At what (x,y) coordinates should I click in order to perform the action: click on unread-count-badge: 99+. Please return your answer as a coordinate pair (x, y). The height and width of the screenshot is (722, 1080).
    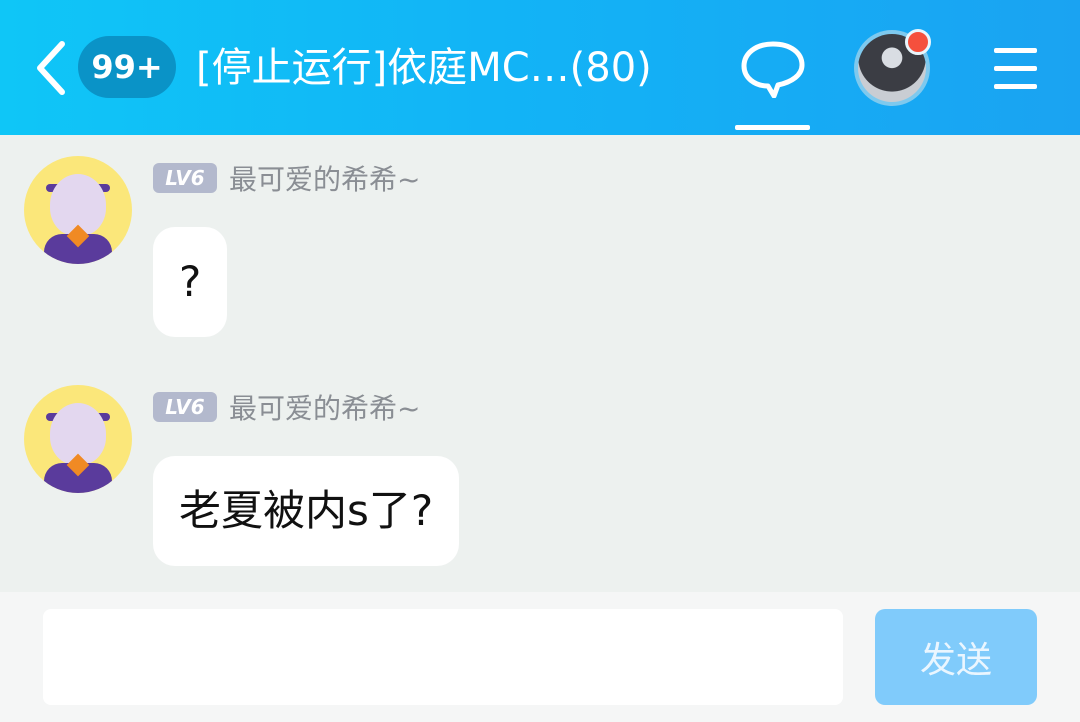
    Looking at the image, I should click on (127, 67).